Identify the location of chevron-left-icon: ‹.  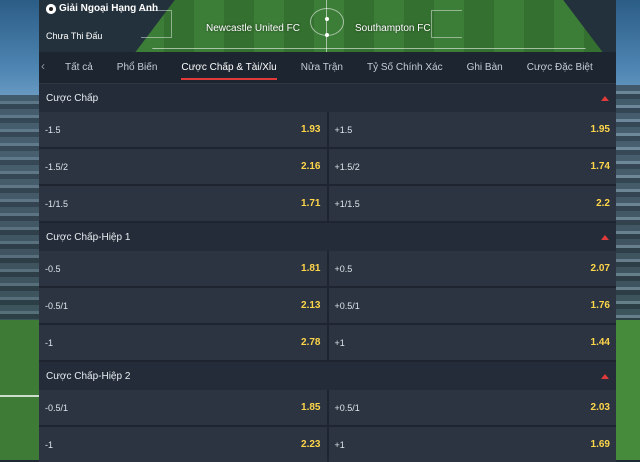
(43, 66).